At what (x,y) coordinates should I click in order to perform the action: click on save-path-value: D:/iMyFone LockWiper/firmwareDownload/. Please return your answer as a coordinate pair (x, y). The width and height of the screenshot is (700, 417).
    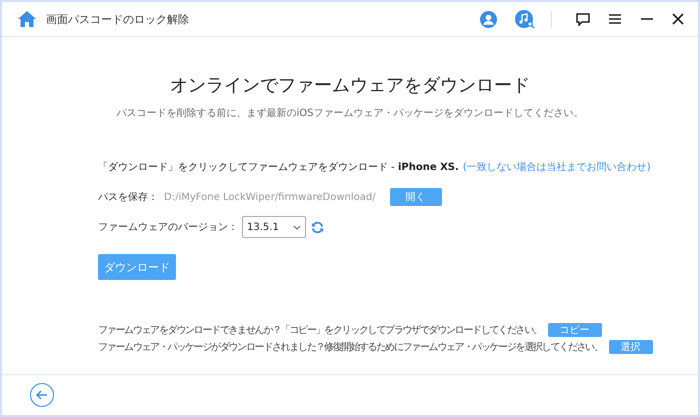
    Looking at the image, I should click on (270, 197).